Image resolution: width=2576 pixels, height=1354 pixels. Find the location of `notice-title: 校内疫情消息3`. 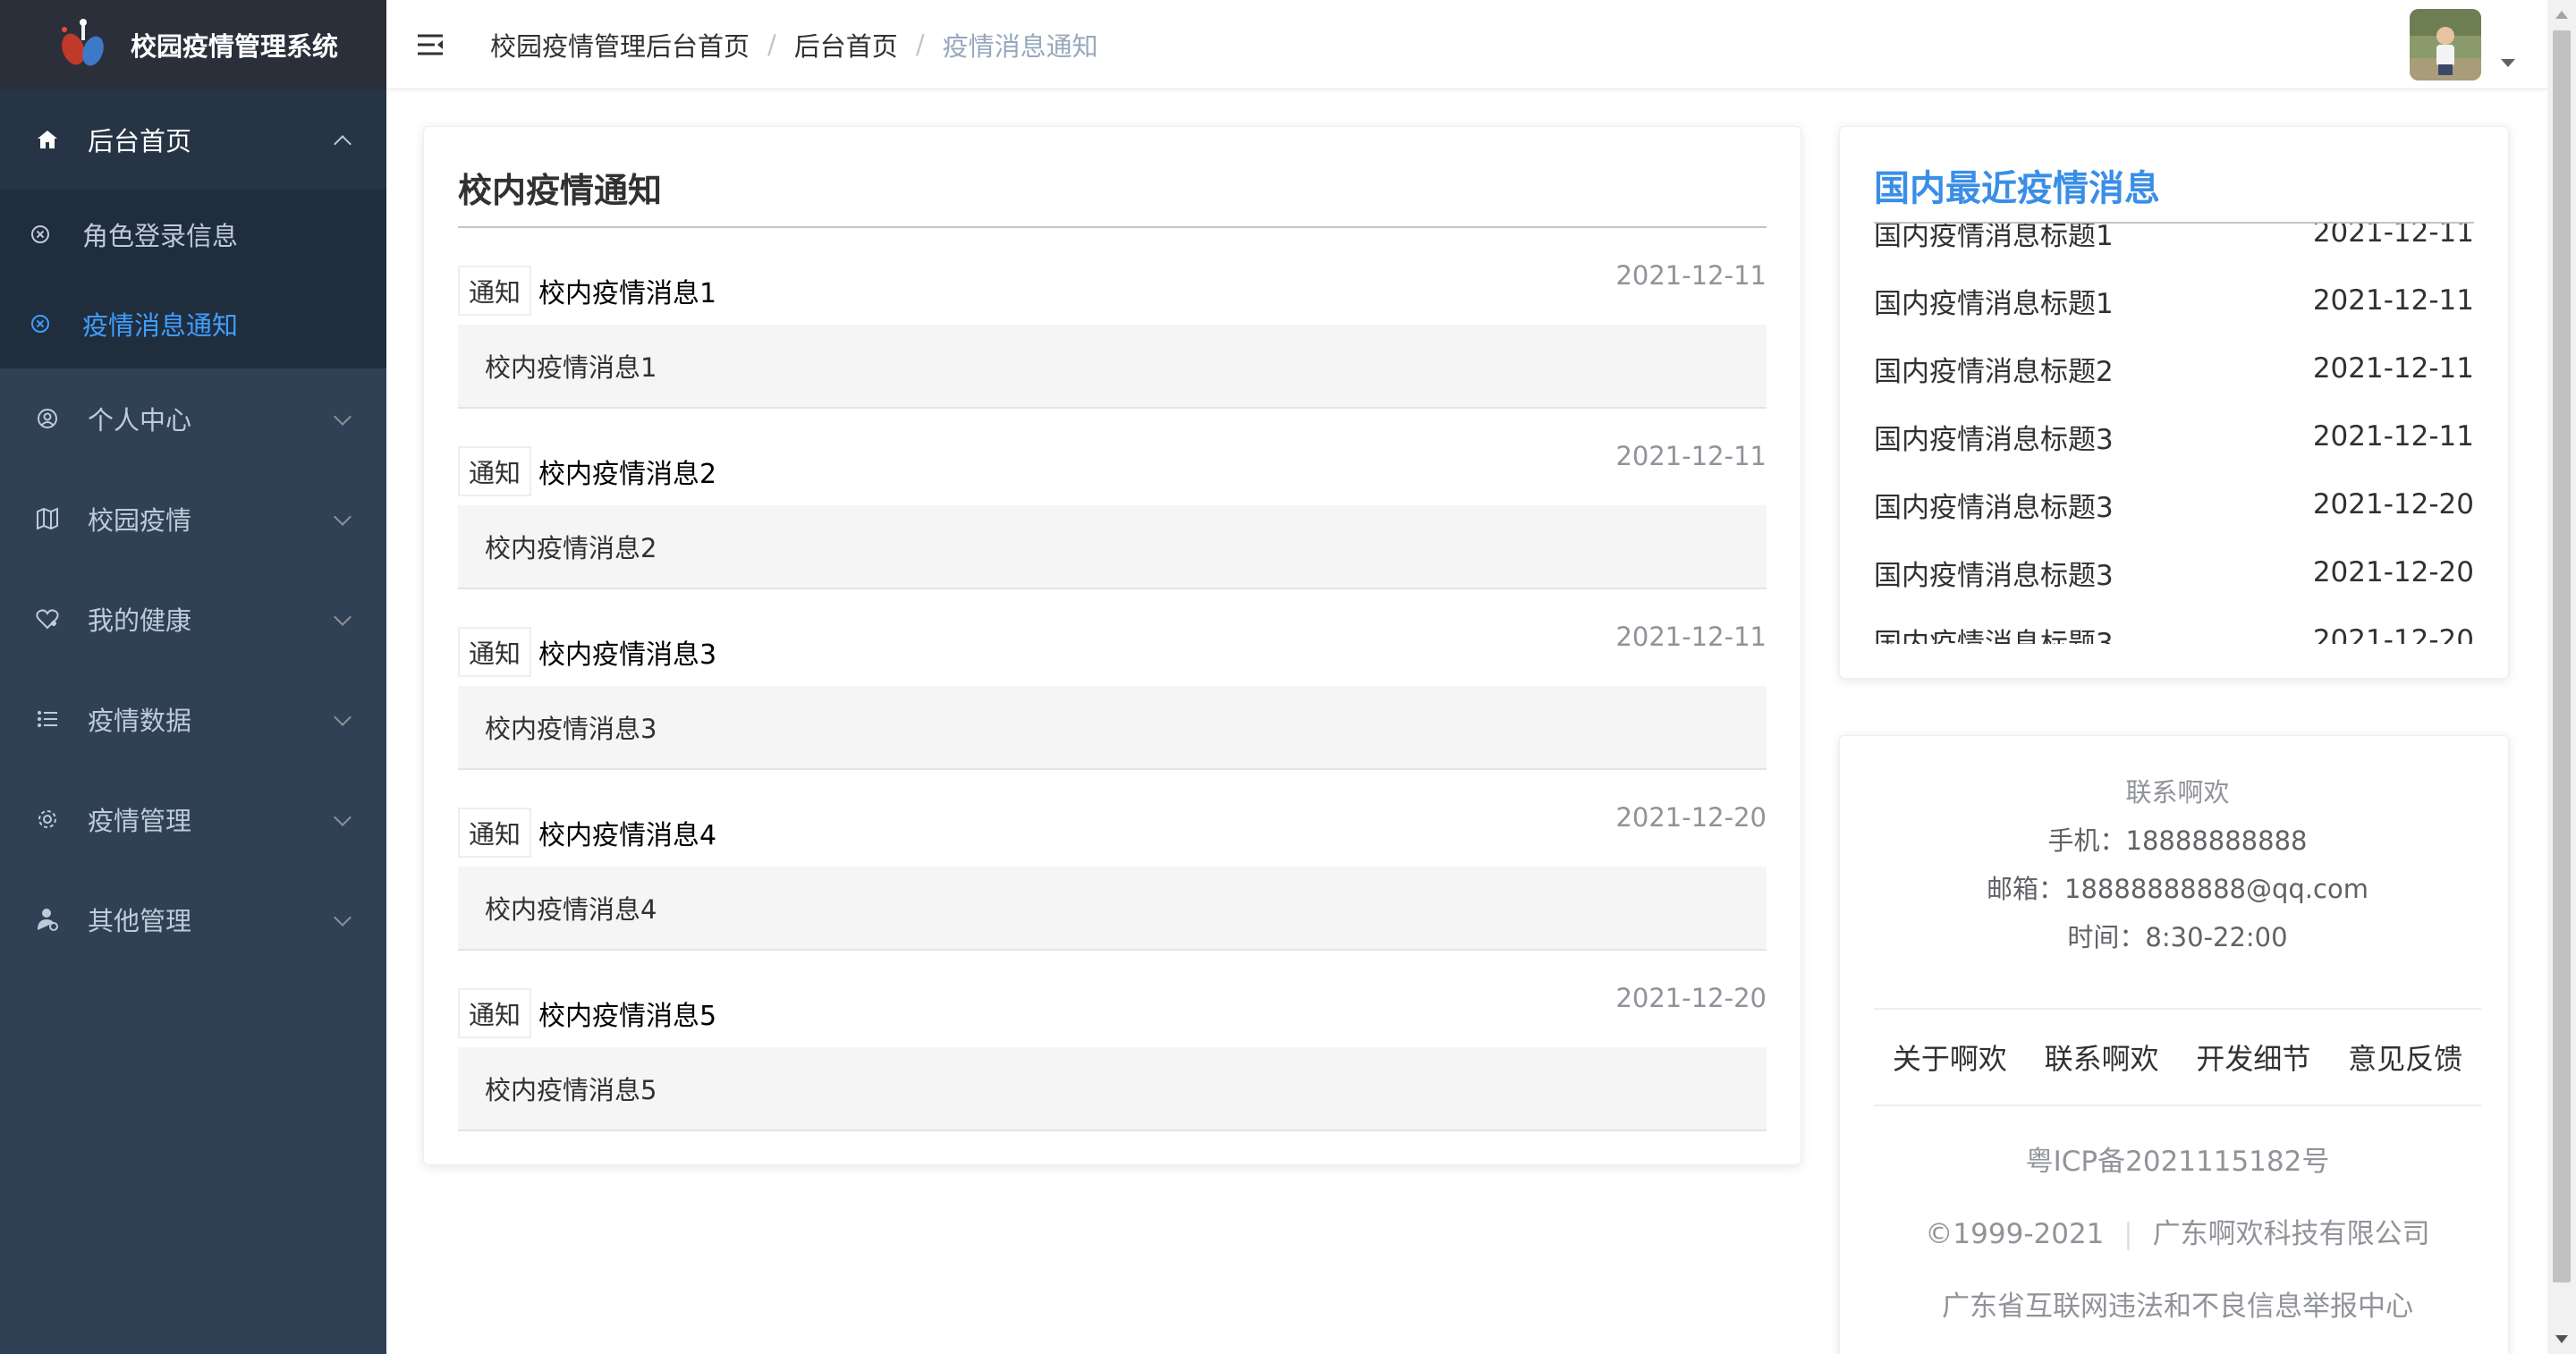

notice-title: 校内疫情消息3 is located at coordinates (627, 652).